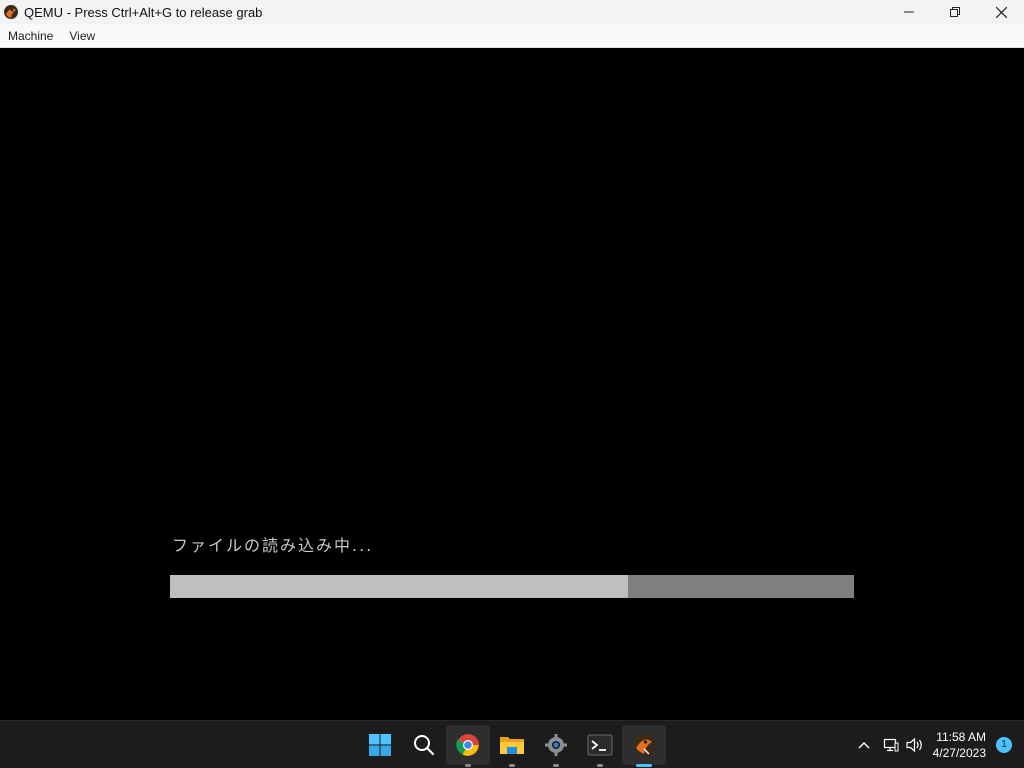  I want to click on volume-button, so click(915, 745).